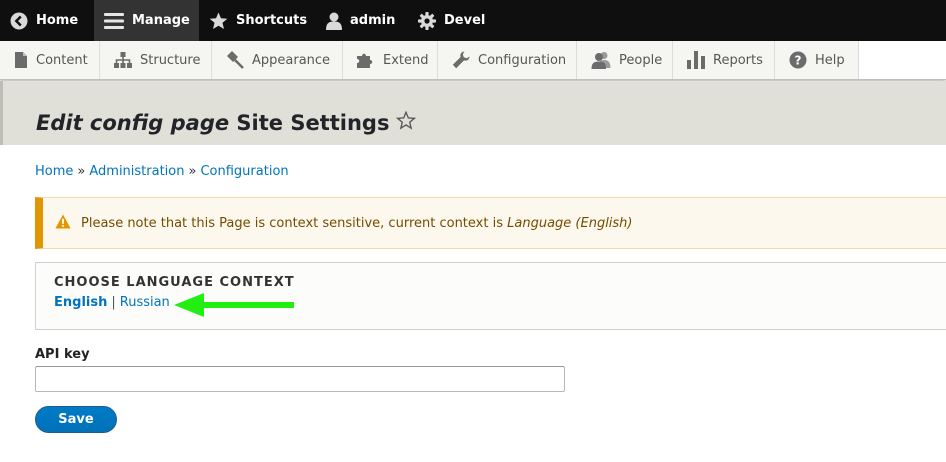 Image resolution: width=946 pixels, height=462 pixels. I want to click on toolbar-shortcuts: Shortcuts, so click(257, 20).